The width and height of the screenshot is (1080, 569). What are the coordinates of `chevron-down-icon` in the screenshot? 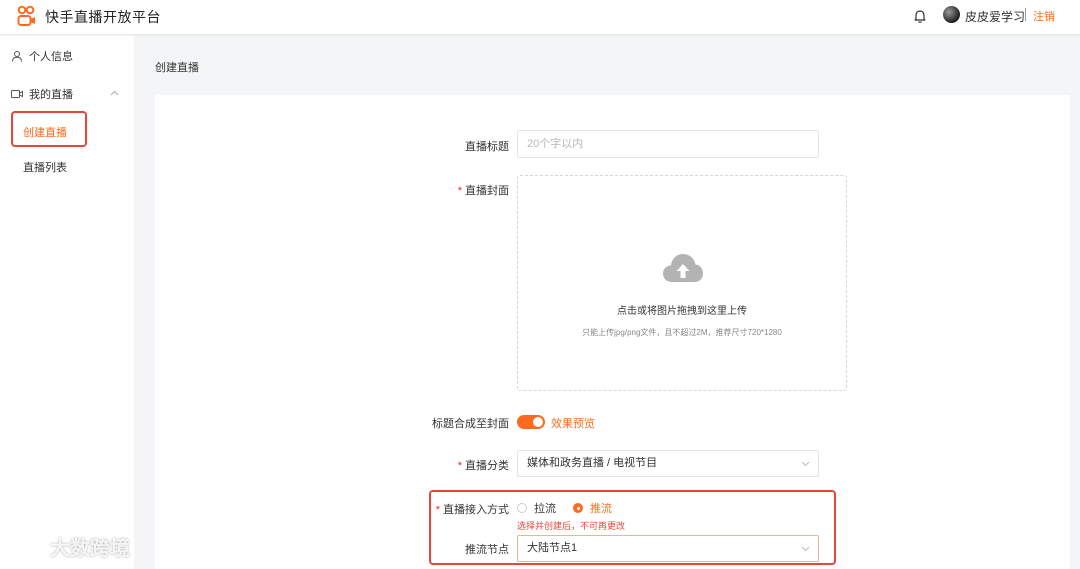 It's located at (805, 464).